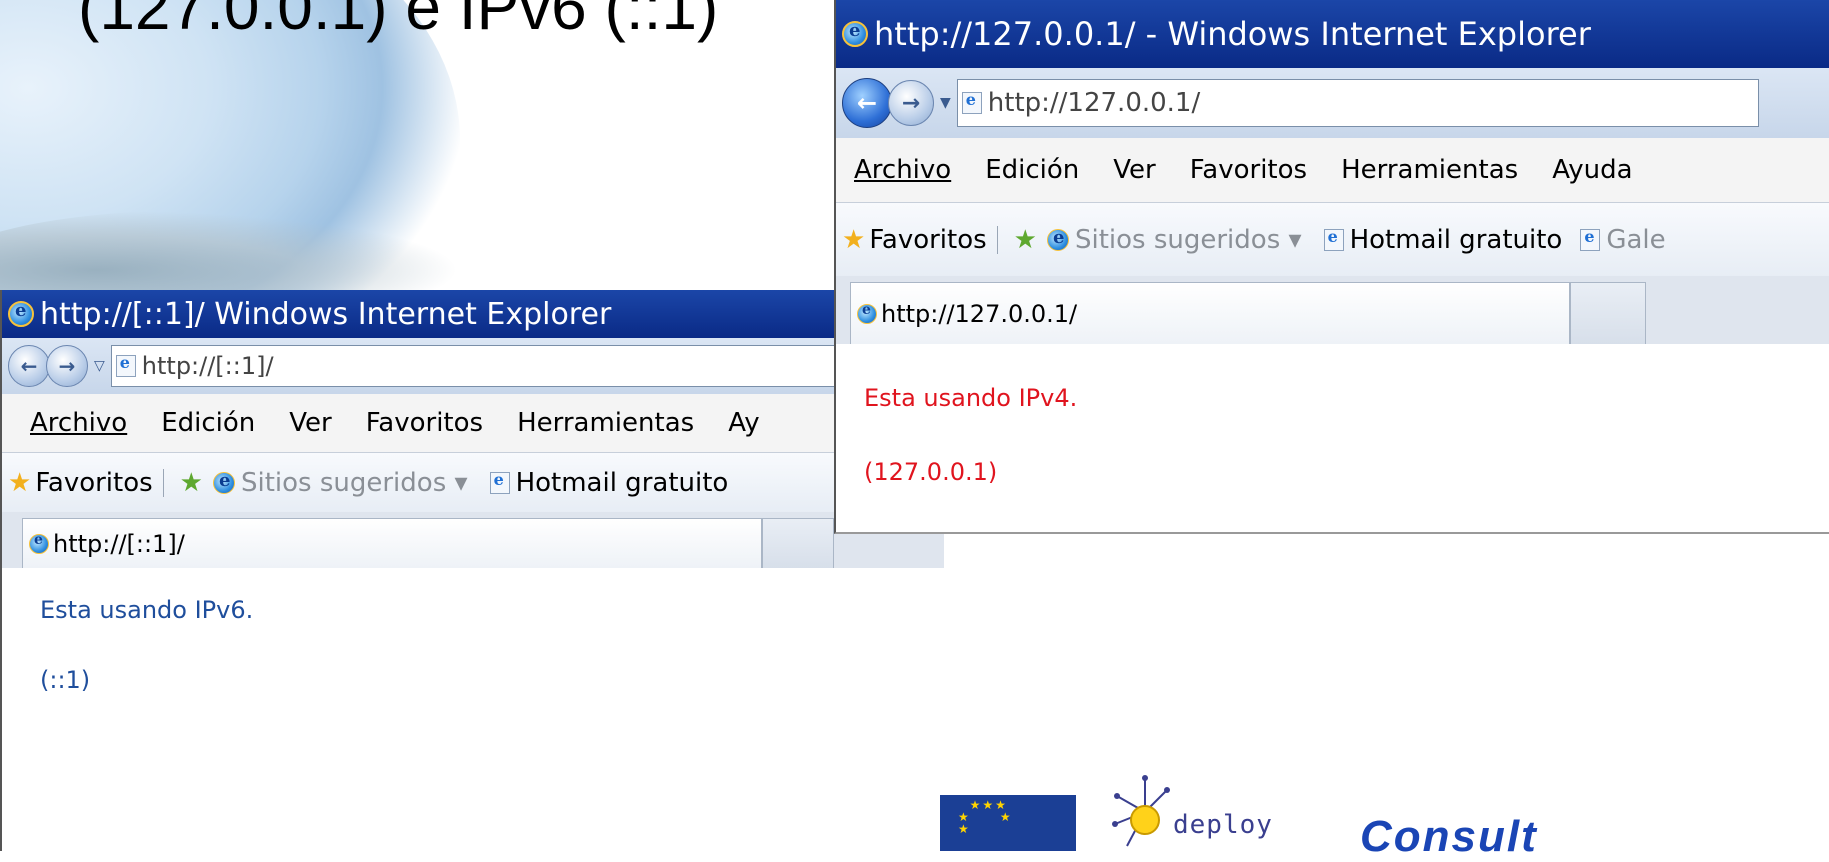 This screenshot has height=862, width=1829. I want to click on ipv4-address-display: (127.0.0.1), so click(931, 472).